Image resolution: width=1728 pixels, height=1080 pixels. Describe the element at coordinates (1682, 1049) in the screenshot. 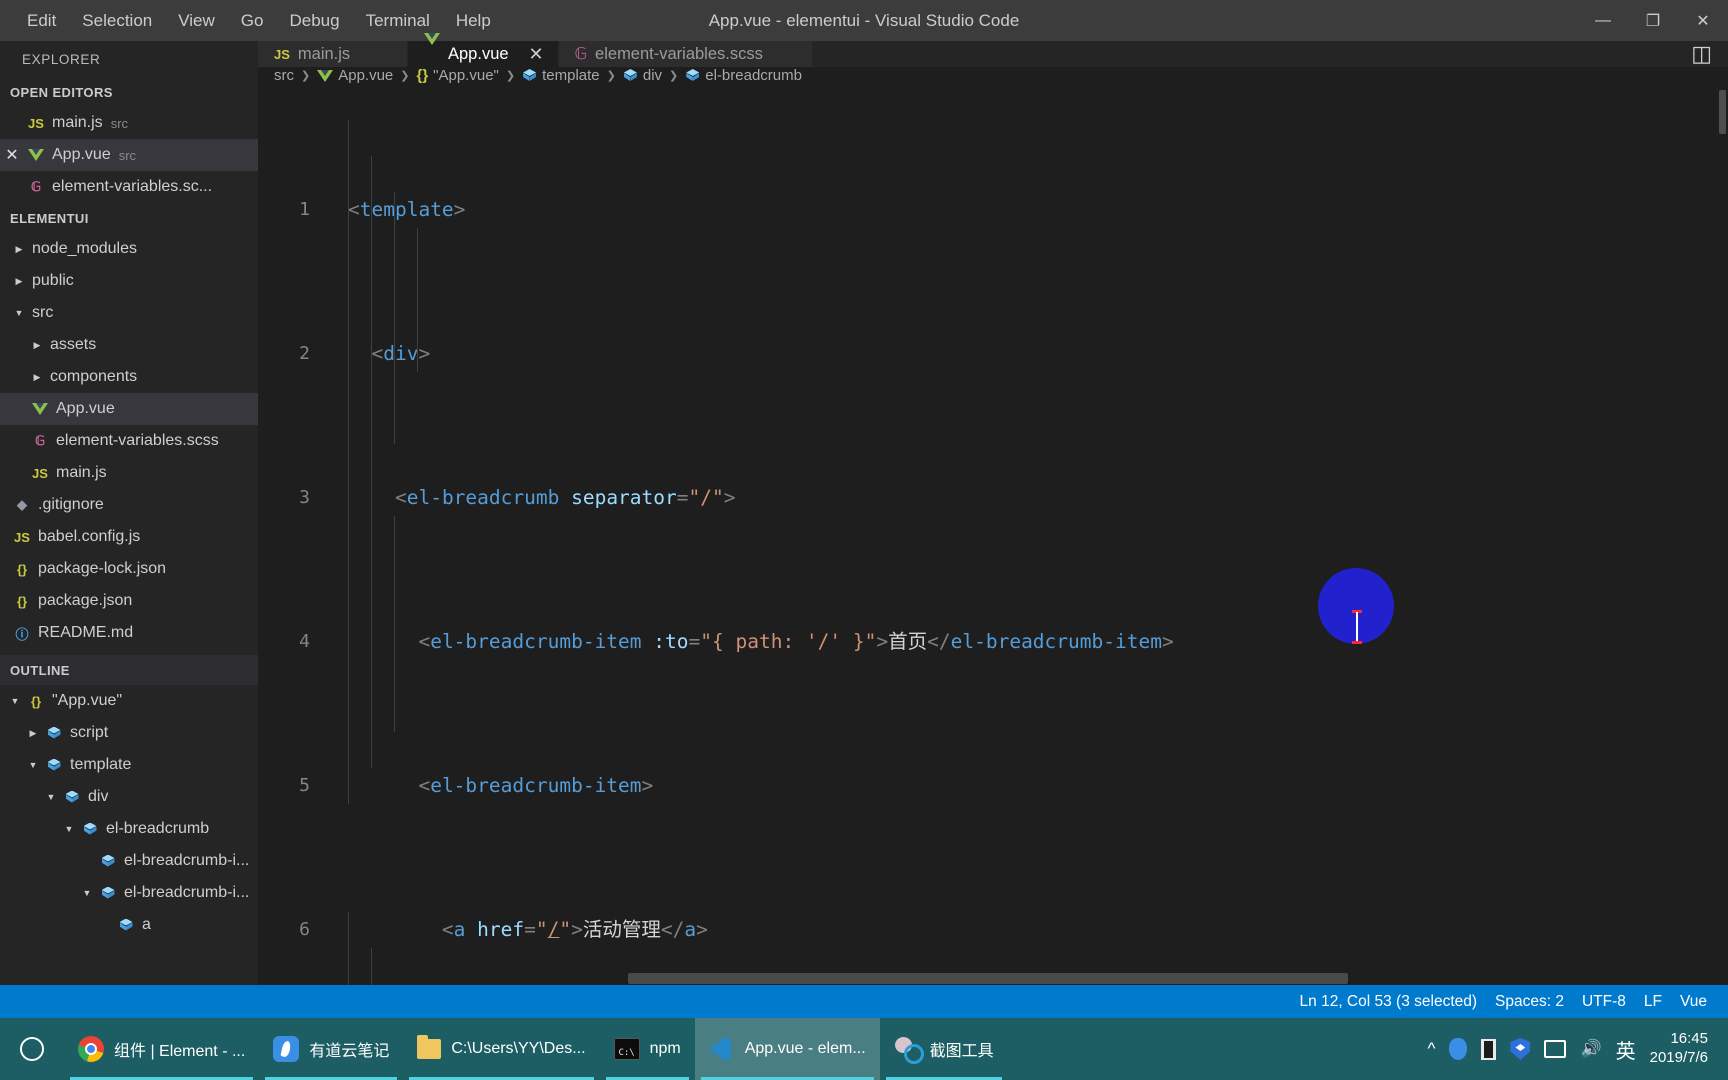

I see `clock: 16:45 2019/7/6` at that location.